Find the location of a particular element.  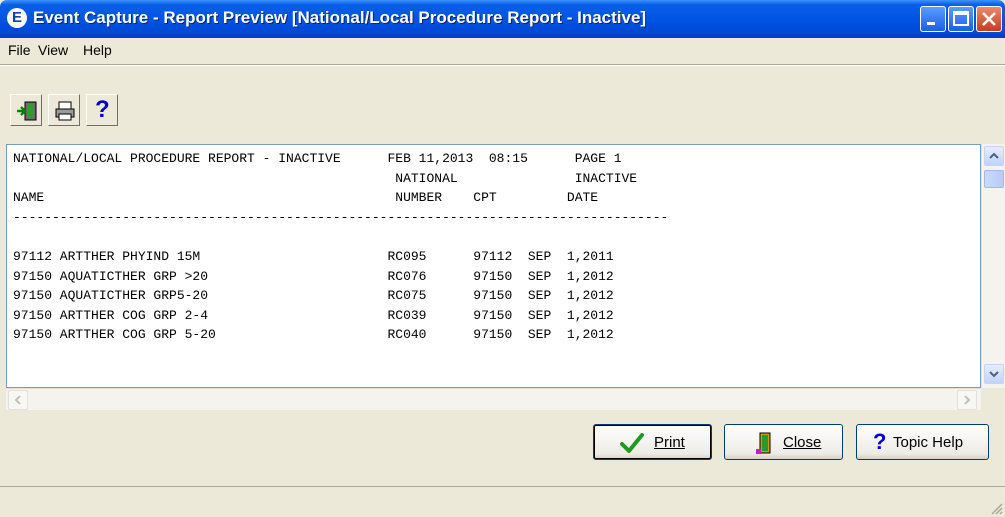

maximize-icon is located at coordinates (961, 18).